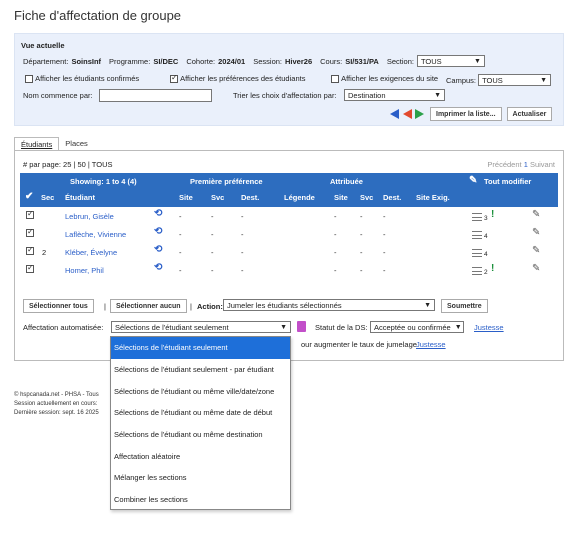 The width and height of the screenshot is (576, 540). Describe the element at coordinates (504, 164) in the screenshot. I see `pager-previous: Précédent` at that location.